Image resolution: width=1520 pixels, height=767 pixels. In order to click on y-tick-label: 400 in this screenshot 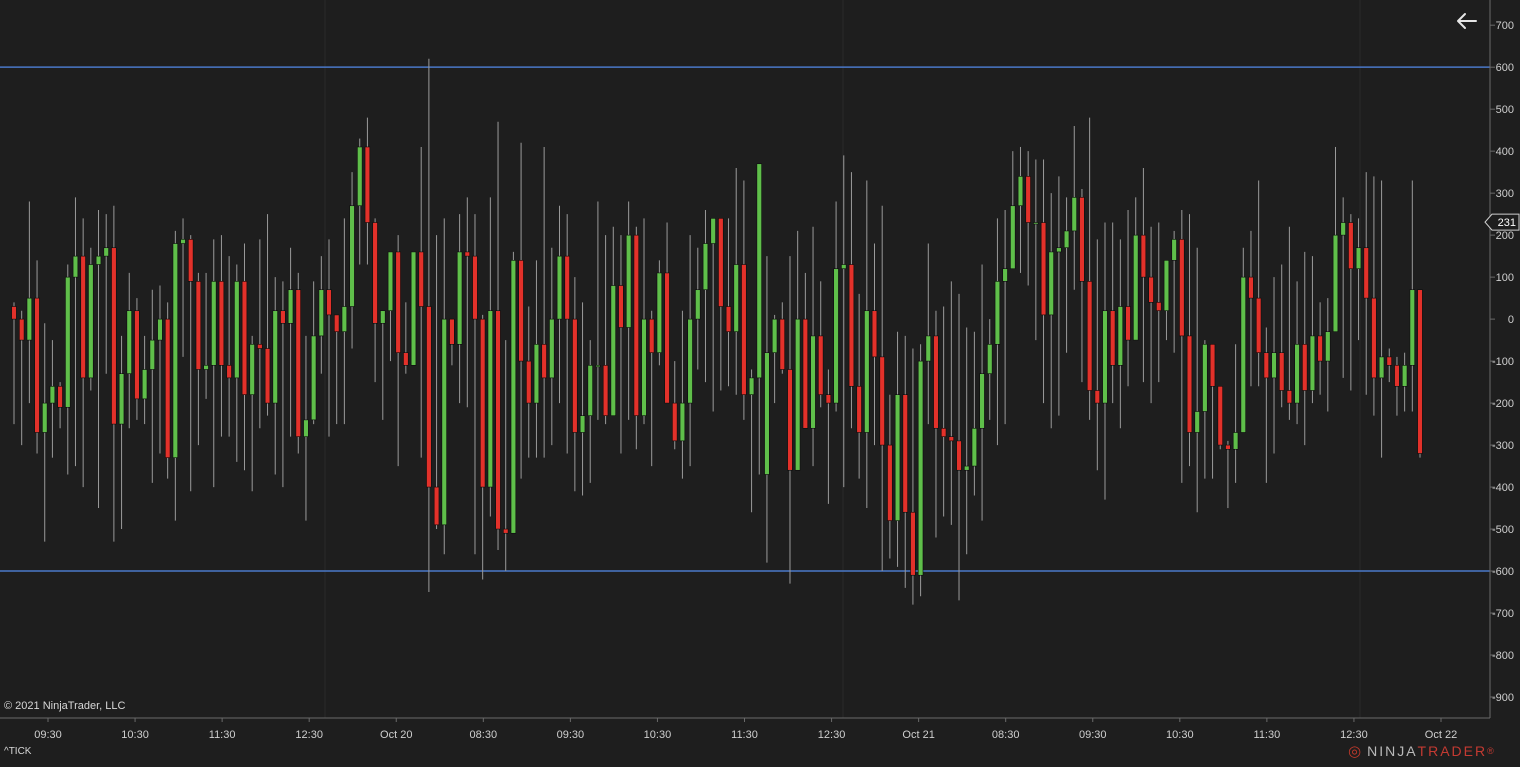, I will do `click(1505, 152)`.